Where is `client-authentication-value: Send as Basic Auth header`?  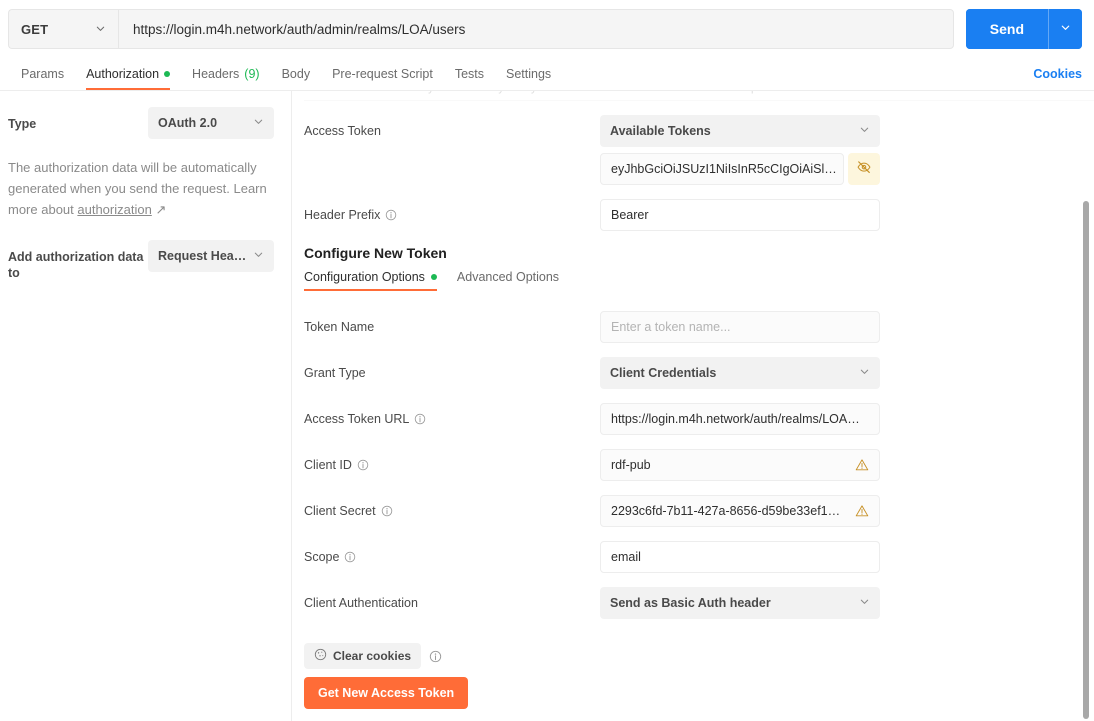 client-authentication-value: Send as Basic Auth header is located at coordinates (690, 603).